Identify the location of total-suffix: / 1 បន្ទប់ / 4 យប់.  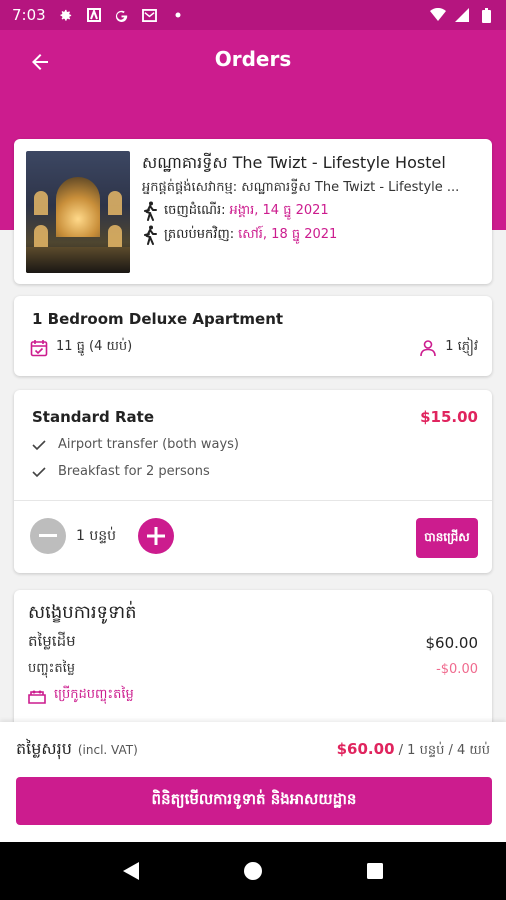
(442, 750).